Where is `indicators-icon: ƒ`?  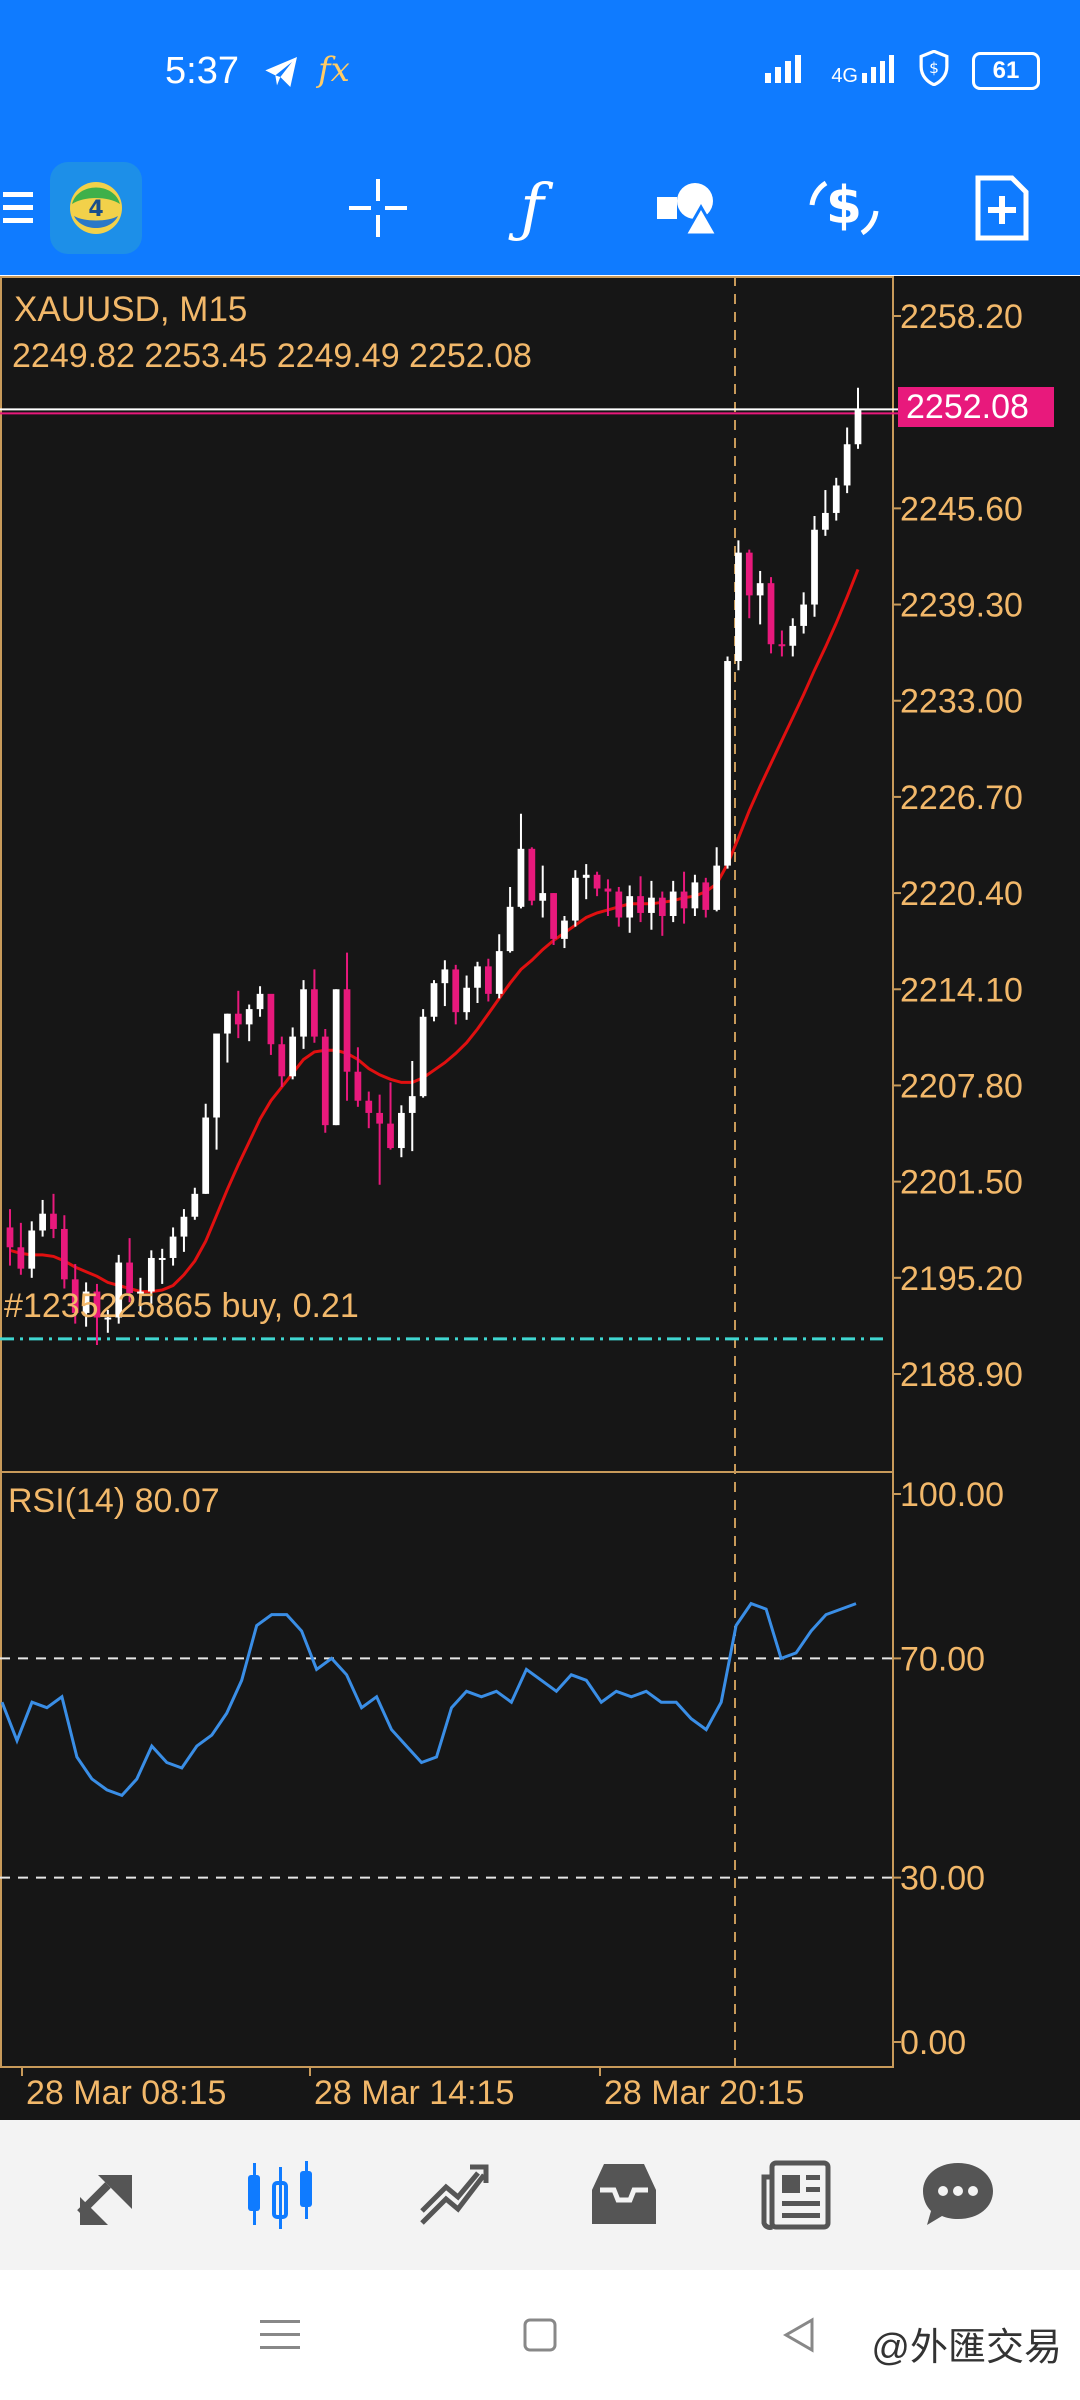
indicators-icon: ƒ is located at coordinates (532, 207).